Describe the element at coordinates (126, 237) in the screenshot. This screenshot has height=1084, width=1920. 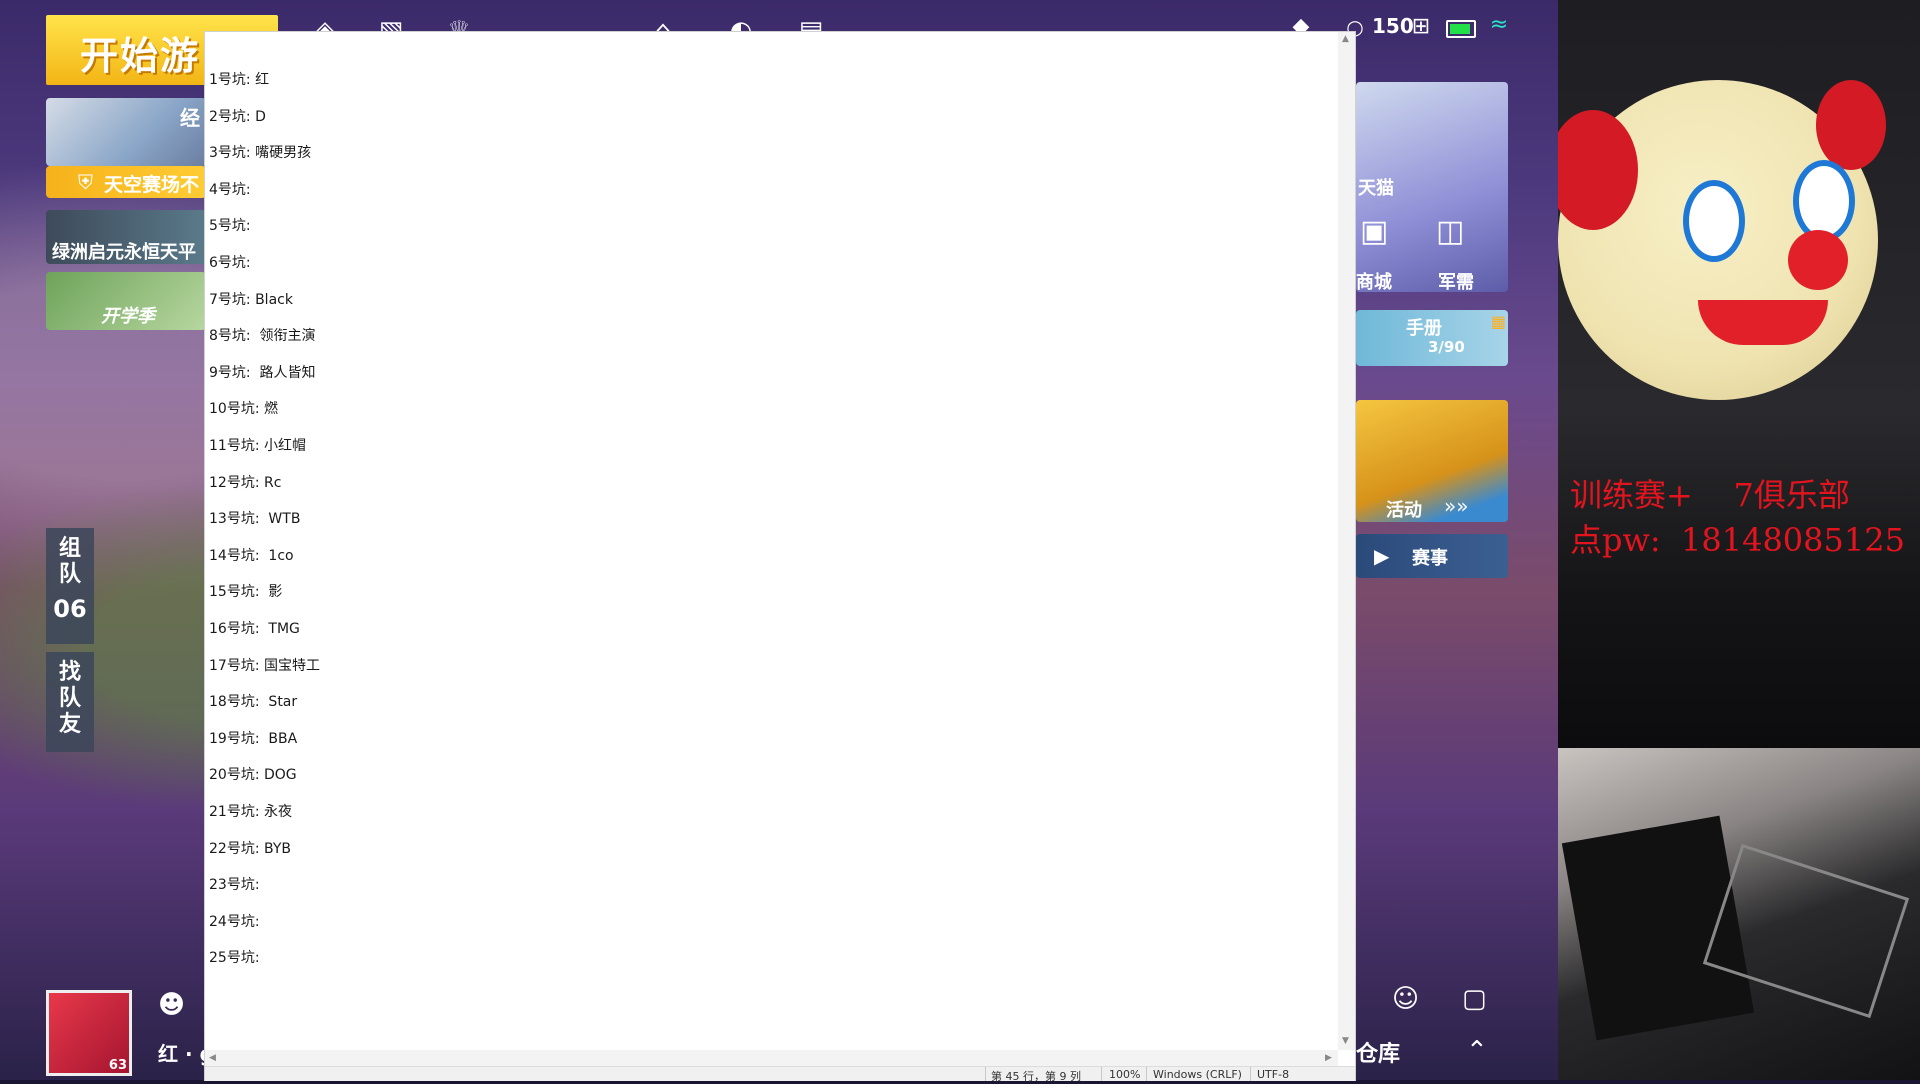
I see `oasis-banner: 绿洲启元永恒天平` at that location.